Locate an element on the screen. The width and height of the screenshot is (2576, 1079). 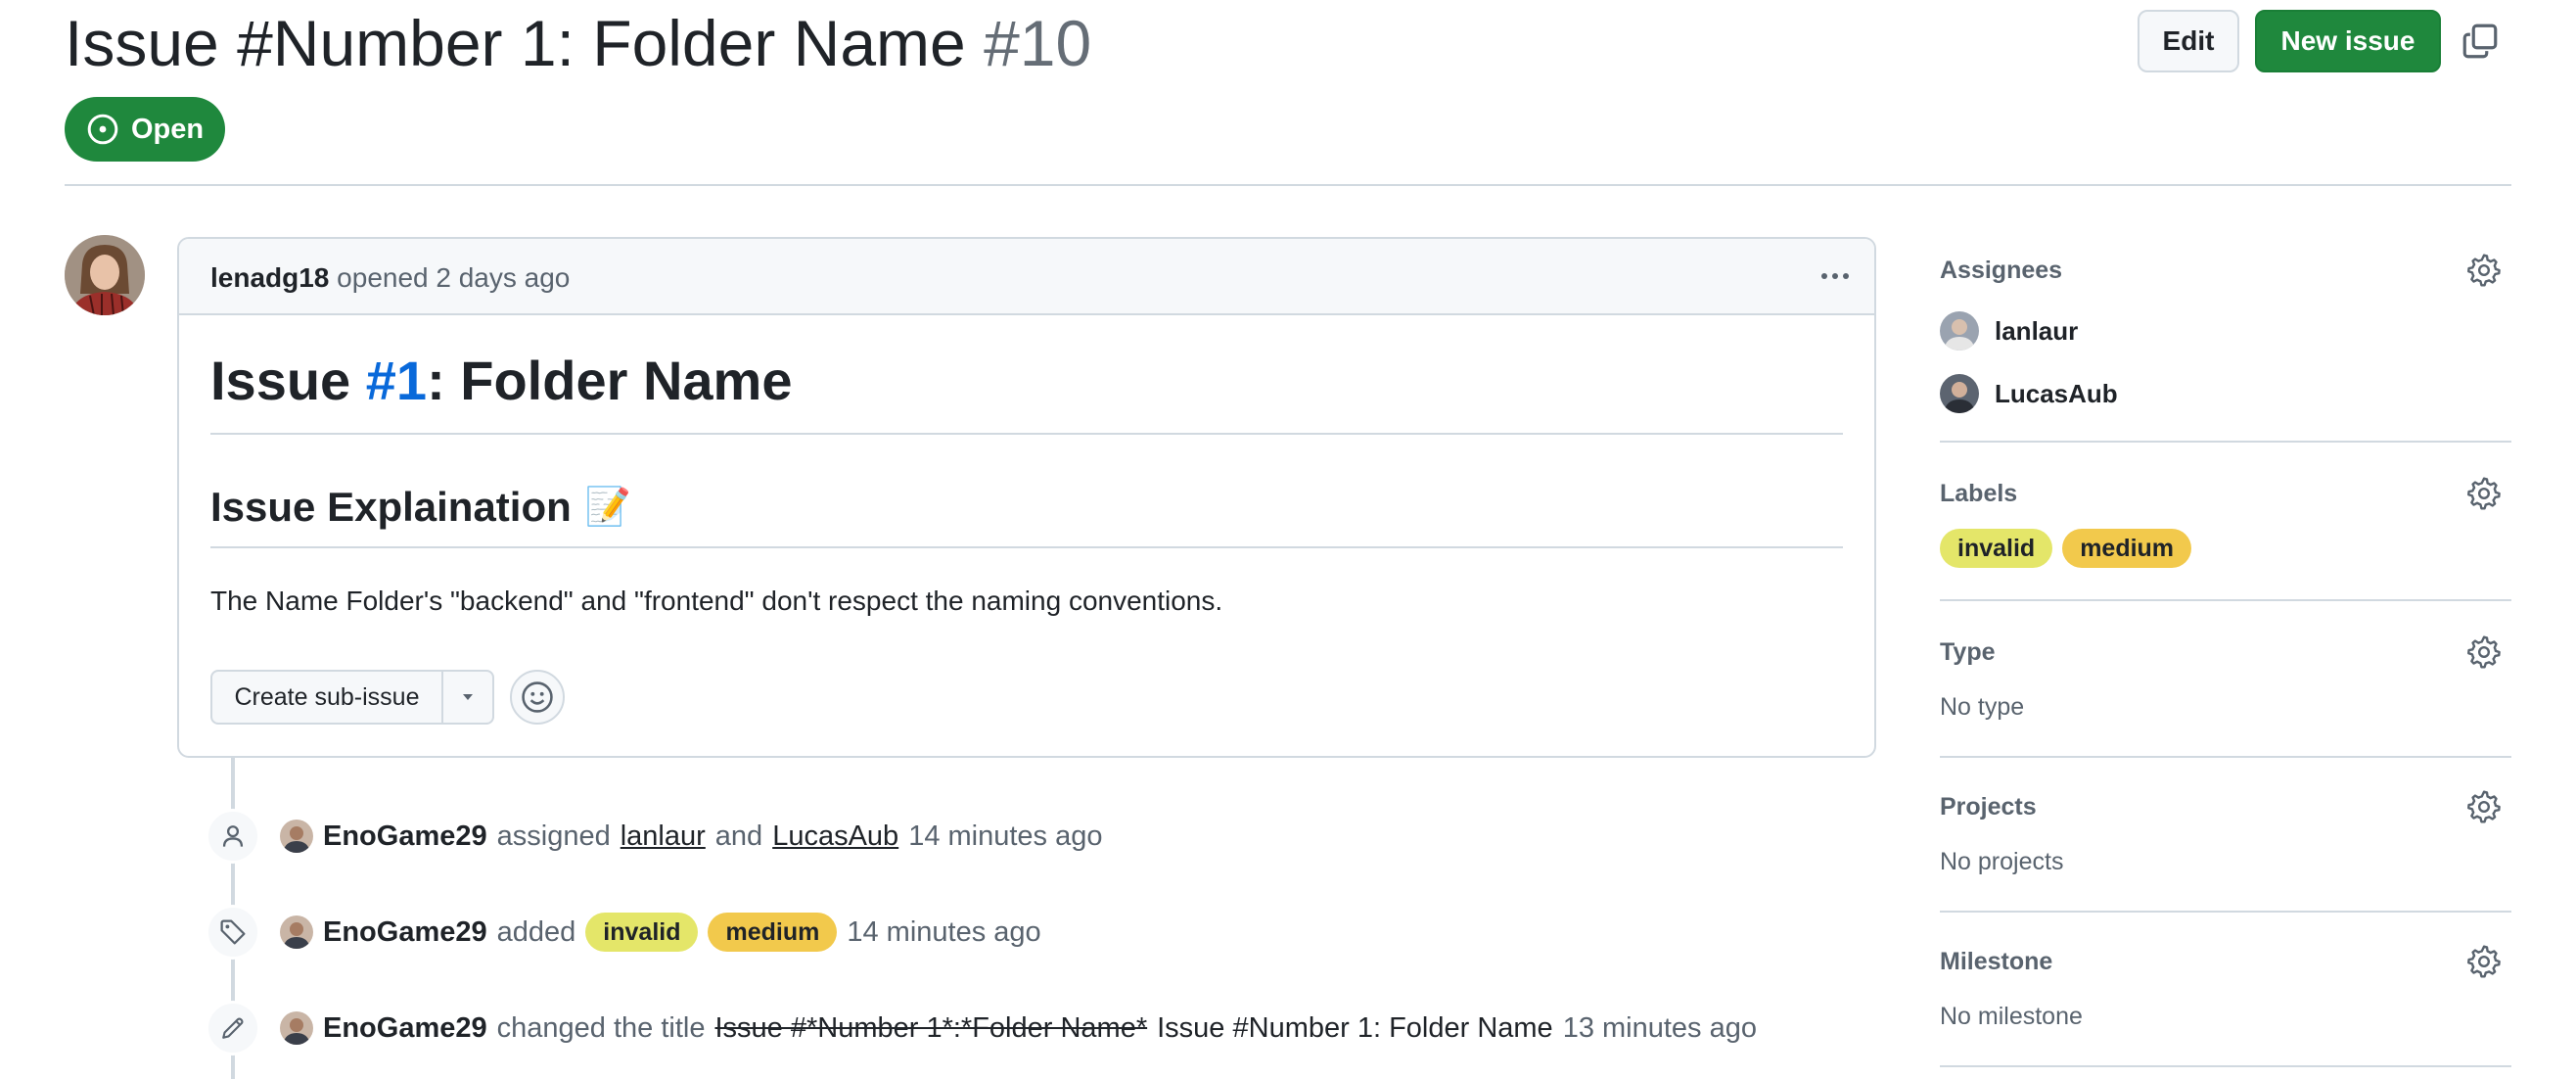
body-heading-2: Issue Explaination 📝 is located at coordinates (420, 507).